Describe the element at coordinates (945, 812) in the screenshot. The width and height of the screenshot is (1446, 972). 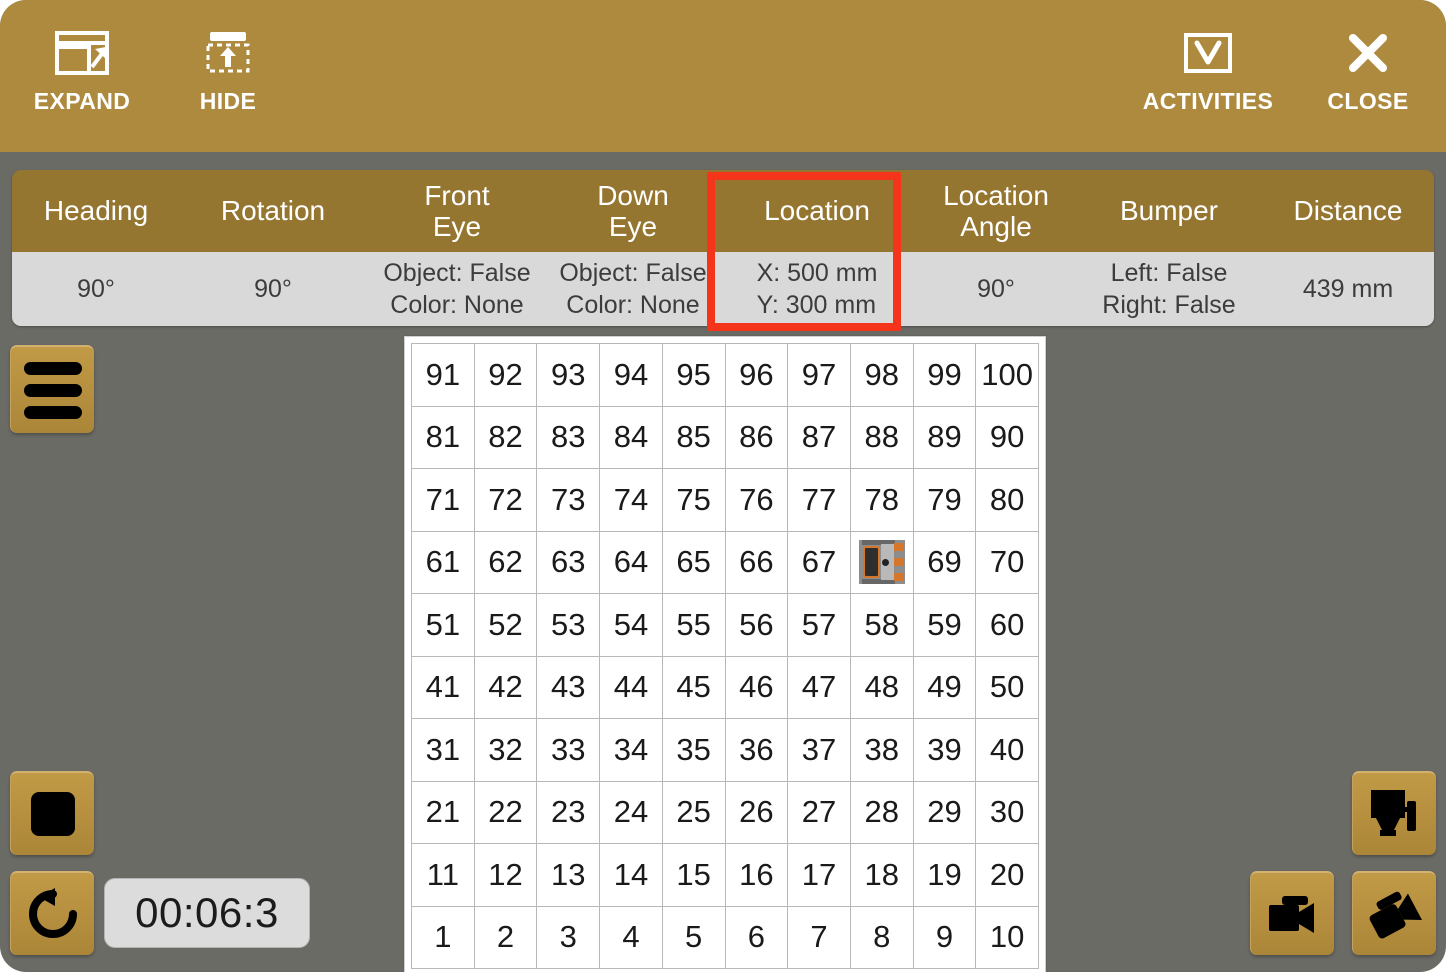
I see `grid-cell: 29` at that location.